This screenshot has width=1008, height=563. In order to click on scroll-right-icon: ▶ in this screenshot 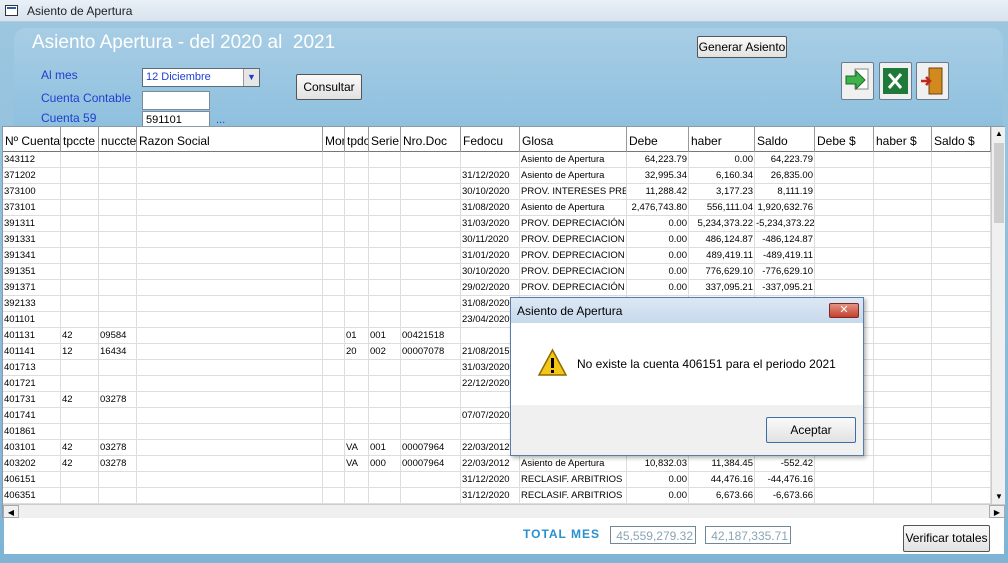, I will do `click(997, 511)`.